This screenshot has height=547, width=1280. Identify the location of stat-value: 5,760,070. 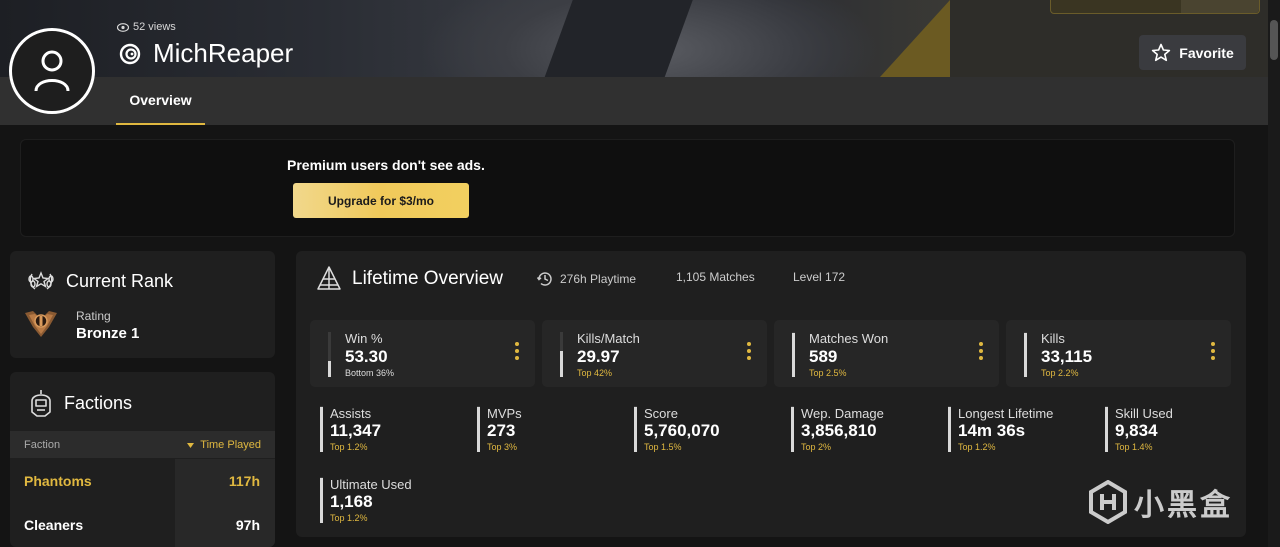
(682, 430).